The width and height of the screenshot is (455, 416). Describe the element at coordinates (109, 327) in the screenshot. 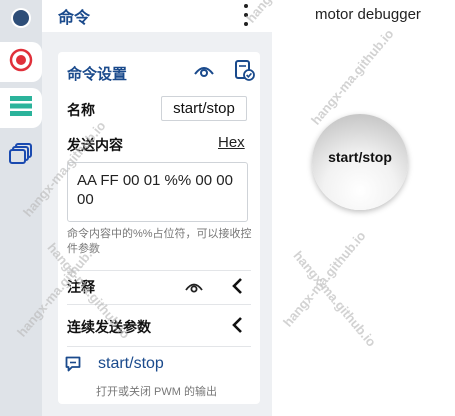

I see `continuous-send-label: 连续发送参数` at that location.